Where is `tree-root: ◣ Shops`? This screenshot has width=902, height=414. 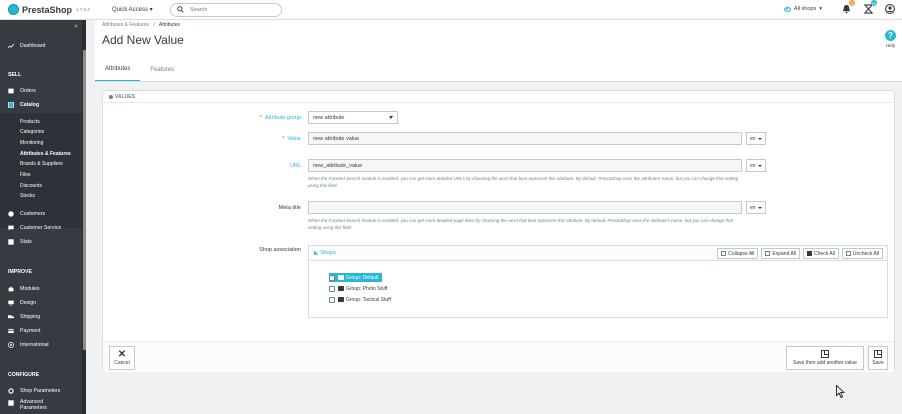
tree-root: ◣ Shops is located at coordinates (325, 253).